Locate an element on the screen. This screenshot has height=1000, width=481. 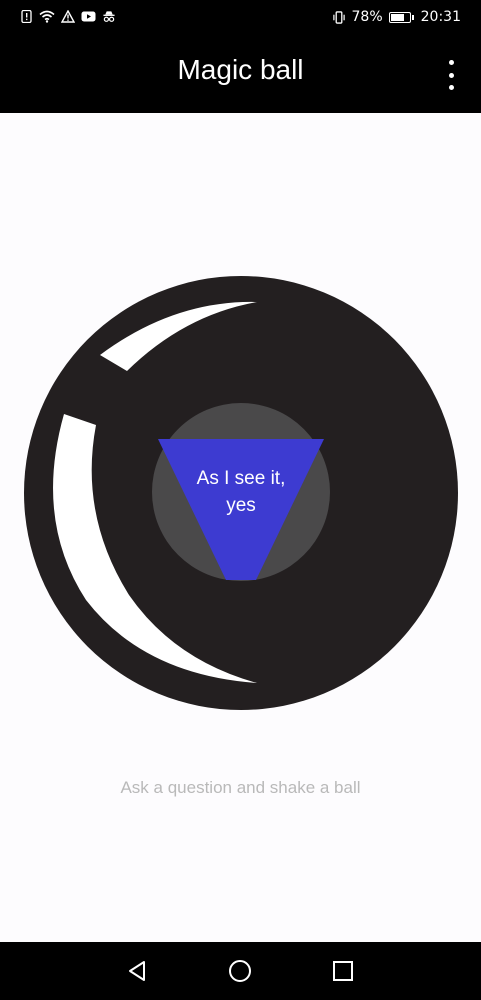
home-circle-icon is located at coordinates (240, 971).